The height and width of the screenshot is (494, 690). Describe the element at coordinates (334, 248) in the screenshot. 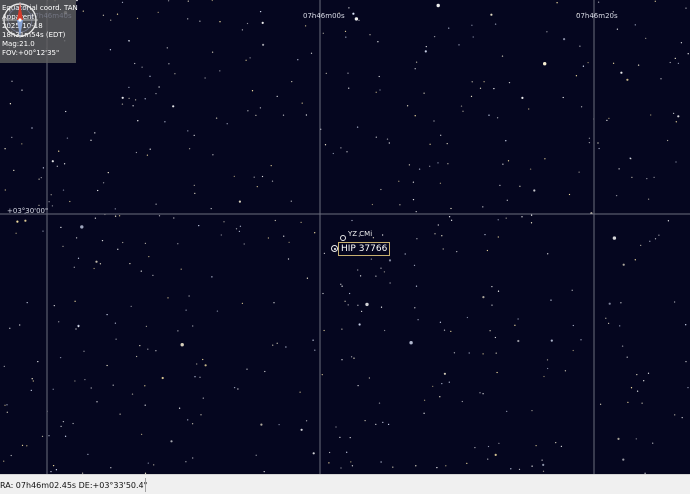

I see `selected-star-marker` at that location.